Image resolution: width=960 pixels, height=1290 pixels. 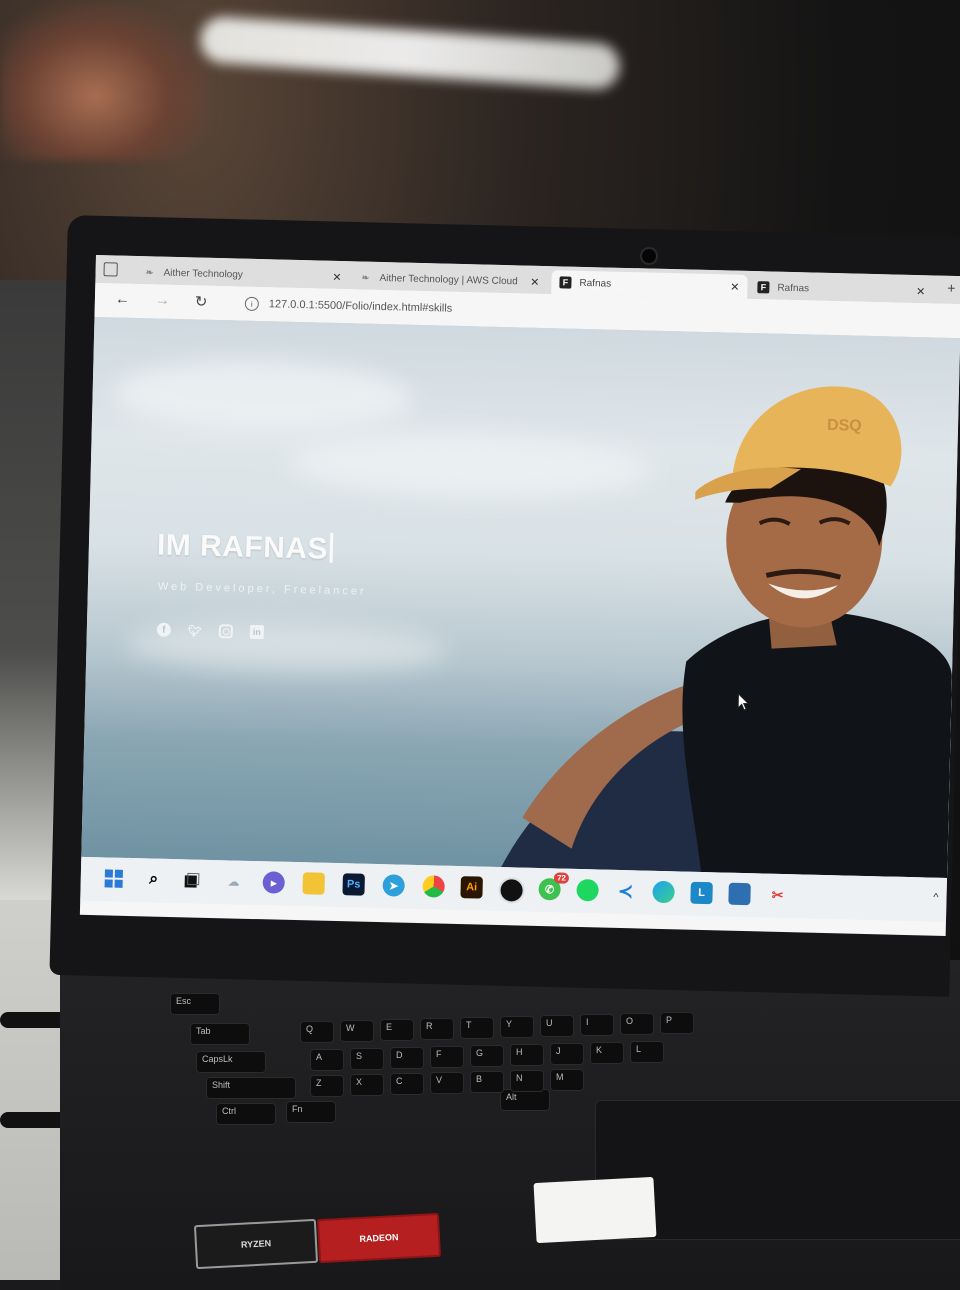 What do you see at coordinates (327, 1086) in the screenshot?
I see `key-z: Z` at bounding box center [327, 1086].